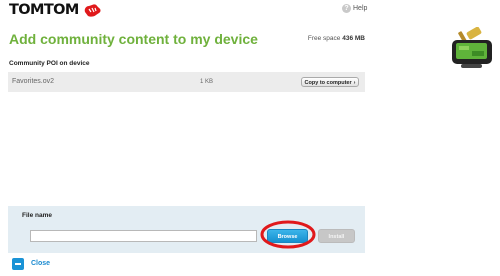 This screenshot has height=276, width=500. What do you see at coordinates (92, 10) in the screenshot?
I see `tomtom-hand-logo-icon` at bounding box center [92, 10].